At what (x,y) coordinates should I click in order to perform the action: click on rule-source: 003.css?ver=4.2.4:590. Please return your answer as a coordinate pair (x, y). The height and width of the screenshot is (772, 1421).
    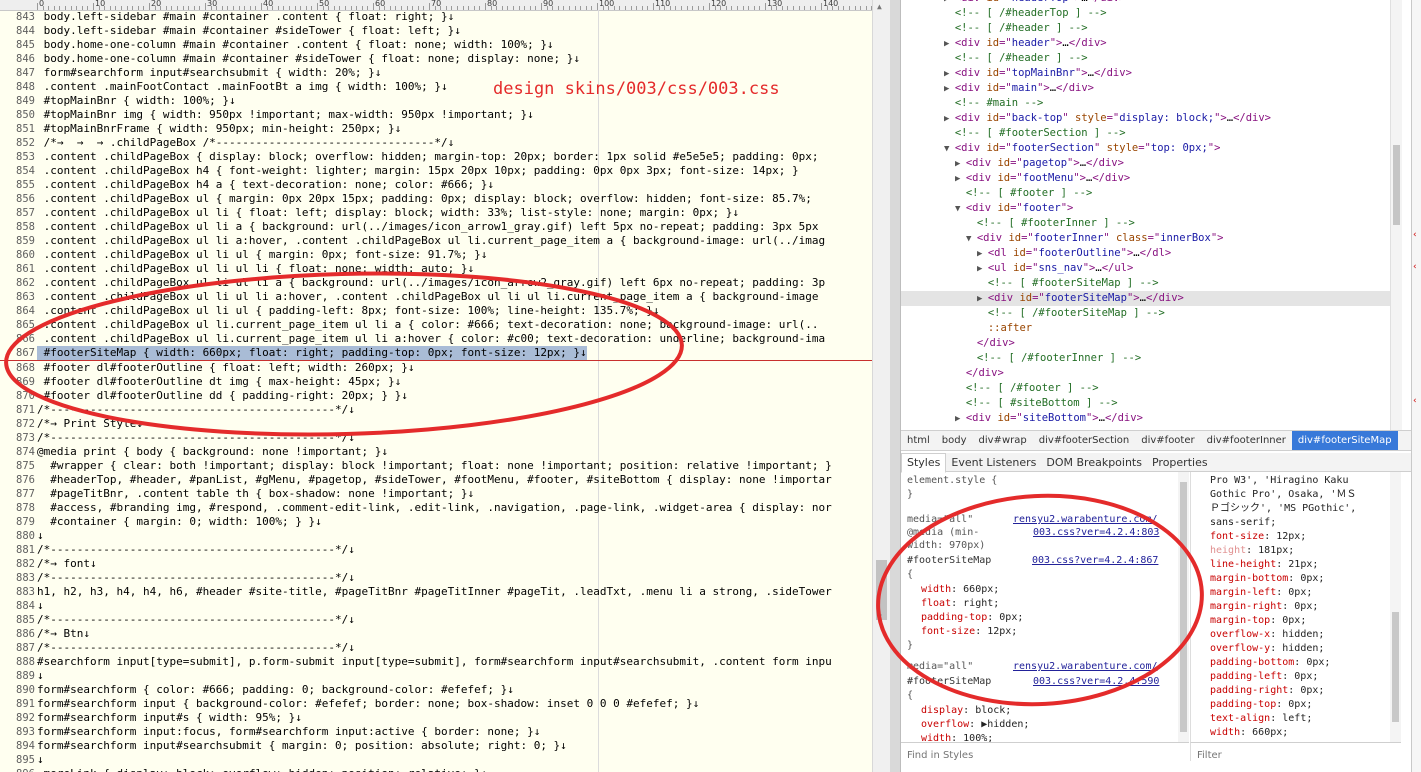
    Looking at the image, I should click on (1096, 681).